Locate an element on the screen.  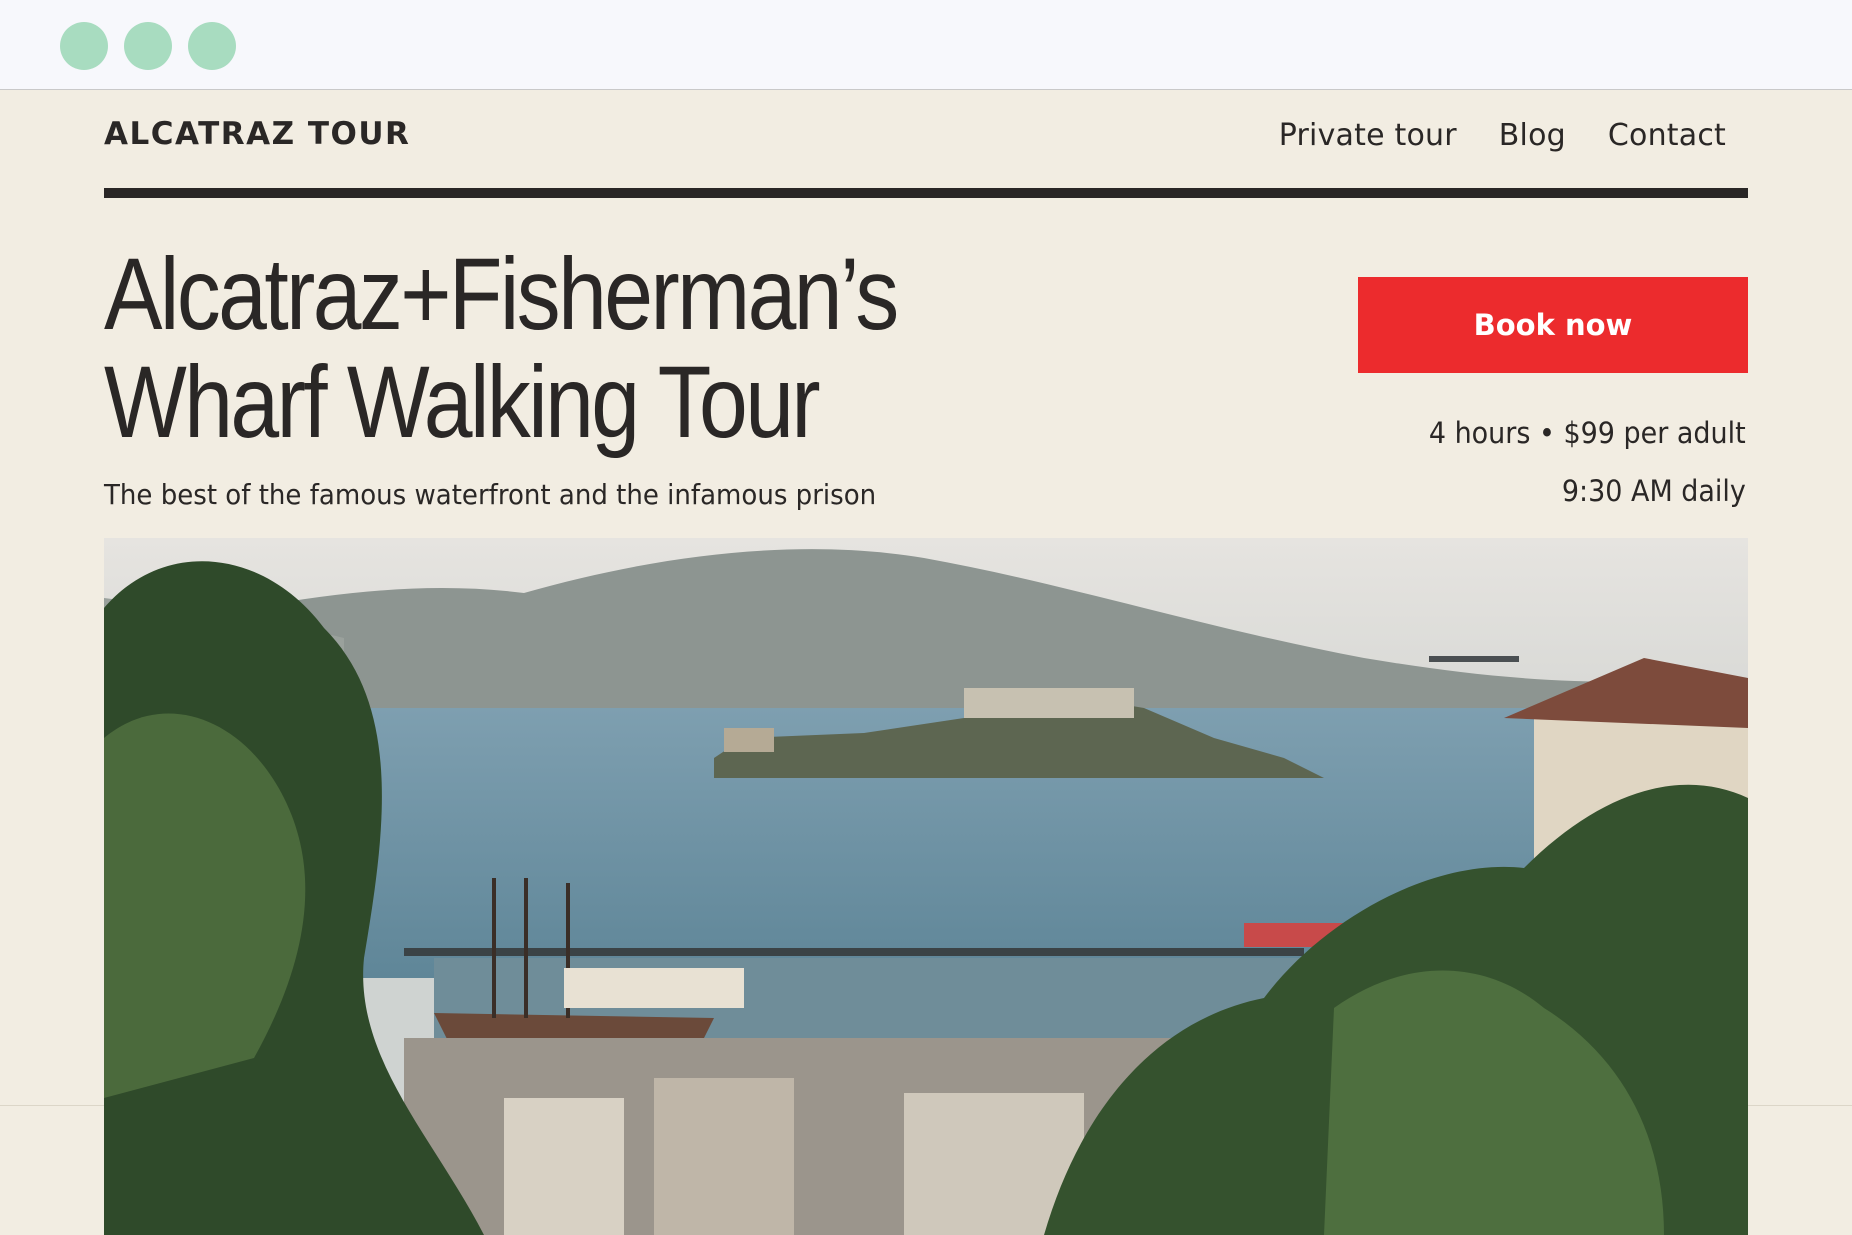
schedule-time: 9:30 AM daily is located at coordinates (1653, 491).